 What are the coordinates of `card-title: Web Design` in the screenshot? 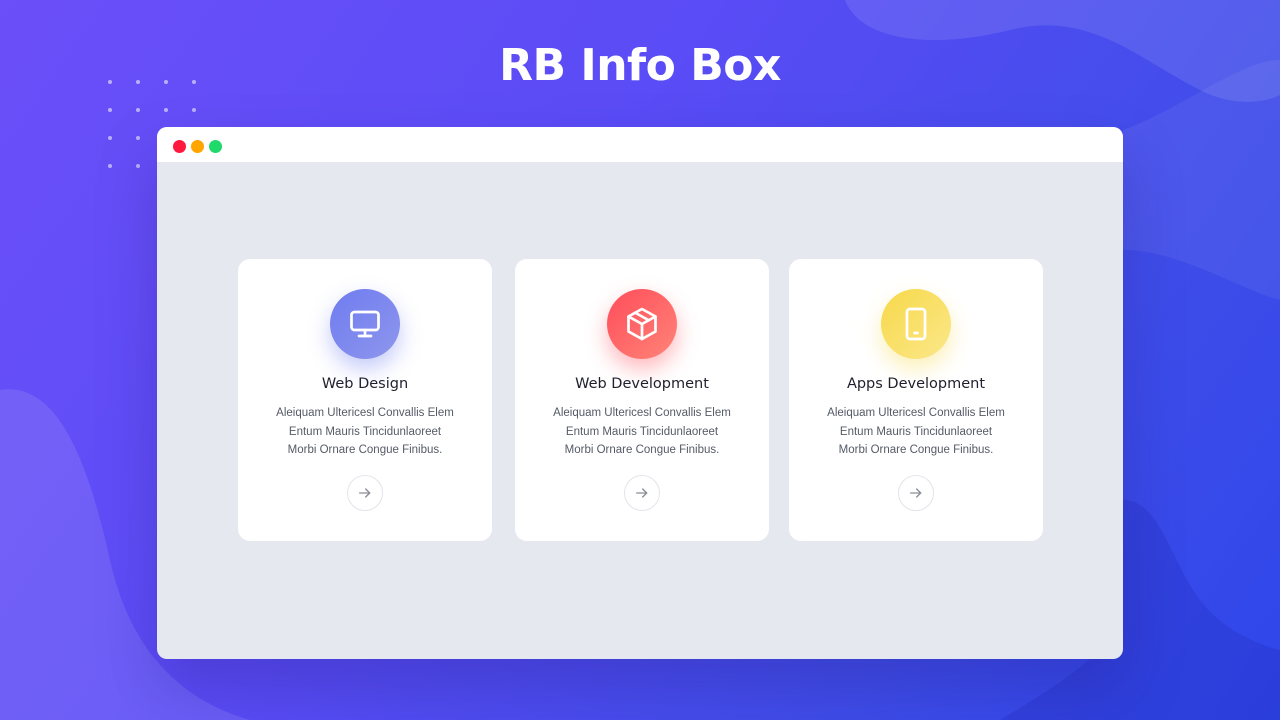 It's located at (365, 384).